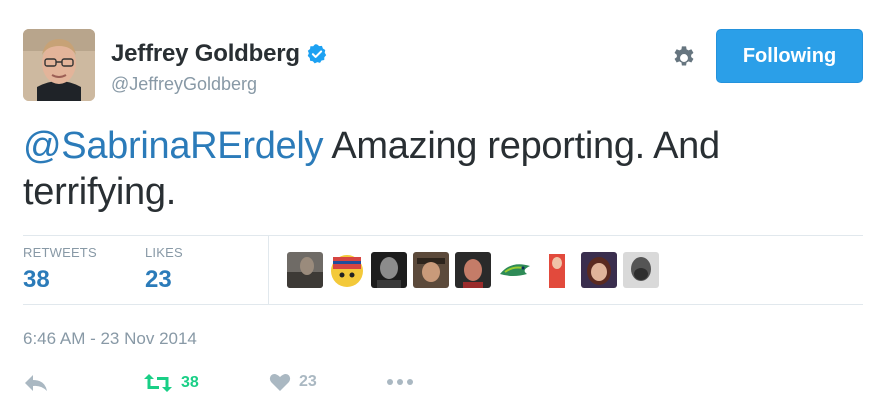 Image resolution: width=872 pixels, height=409 pixels. Describe the element at coordinates (308, 381) in the screenshot. I see `like-action-count: 23` at that location.